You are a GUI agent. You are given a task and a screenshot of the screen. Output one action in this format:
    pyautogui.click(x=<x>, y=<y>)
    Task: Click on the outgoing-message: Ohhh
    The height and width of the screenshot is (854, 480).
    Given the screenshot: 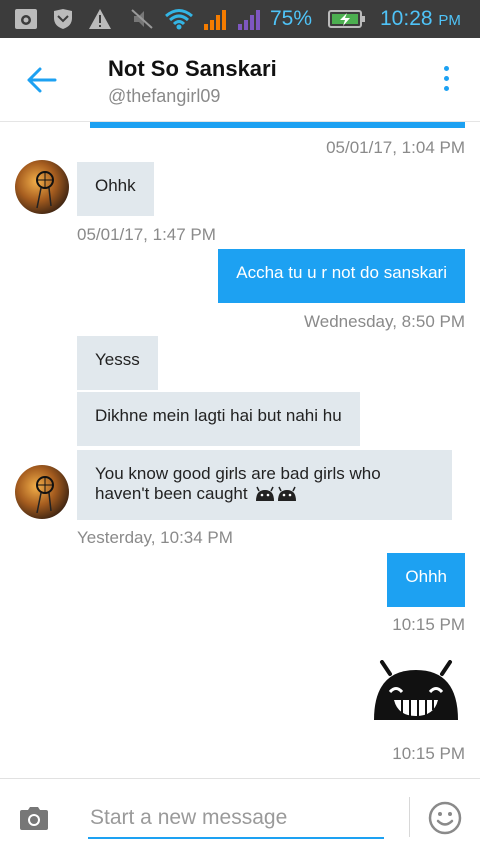 What is the action you would take?
    pyautogui.click(x=426, y=580)
    